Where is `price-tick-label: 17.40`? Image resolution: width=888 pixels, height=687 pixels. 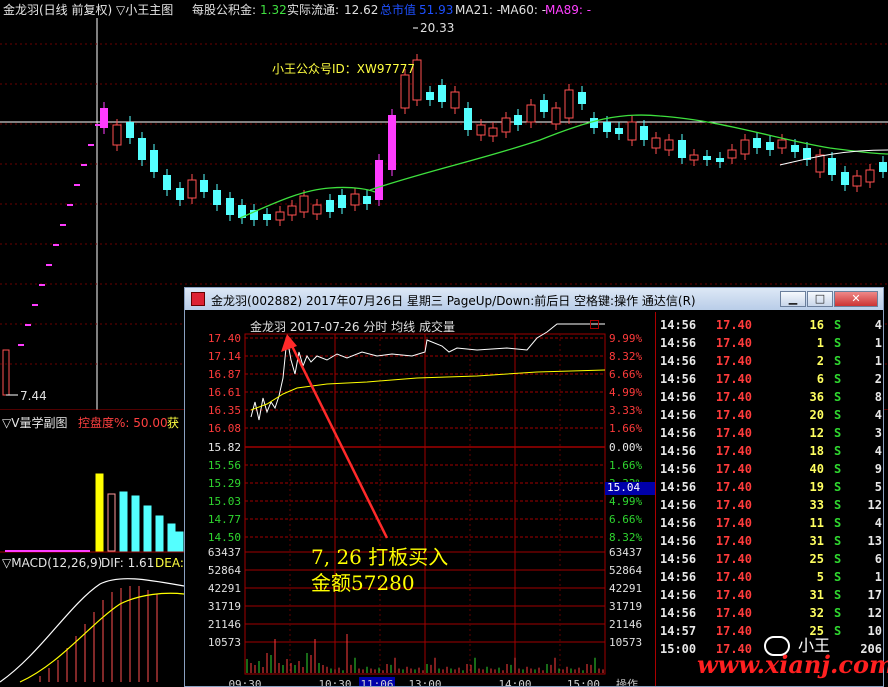 price-tick-label: 17.40 is located at coordinates (224, 338).